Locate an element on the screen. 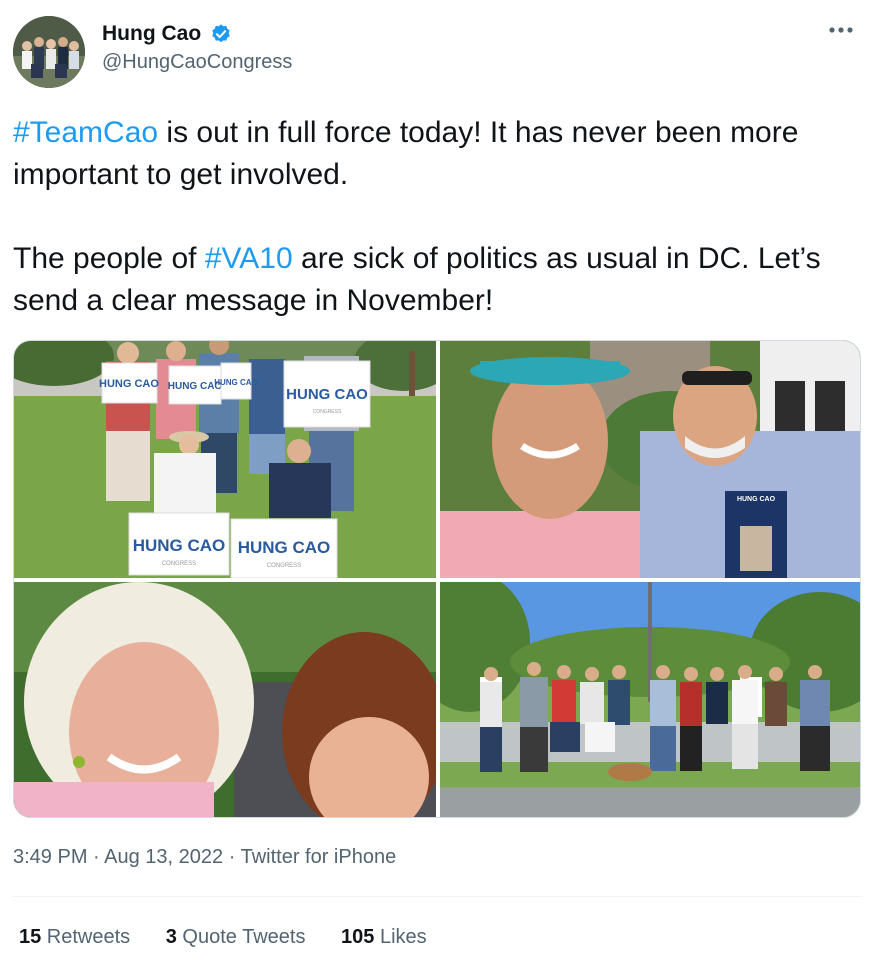  divider is located at coordinates (437, 896).